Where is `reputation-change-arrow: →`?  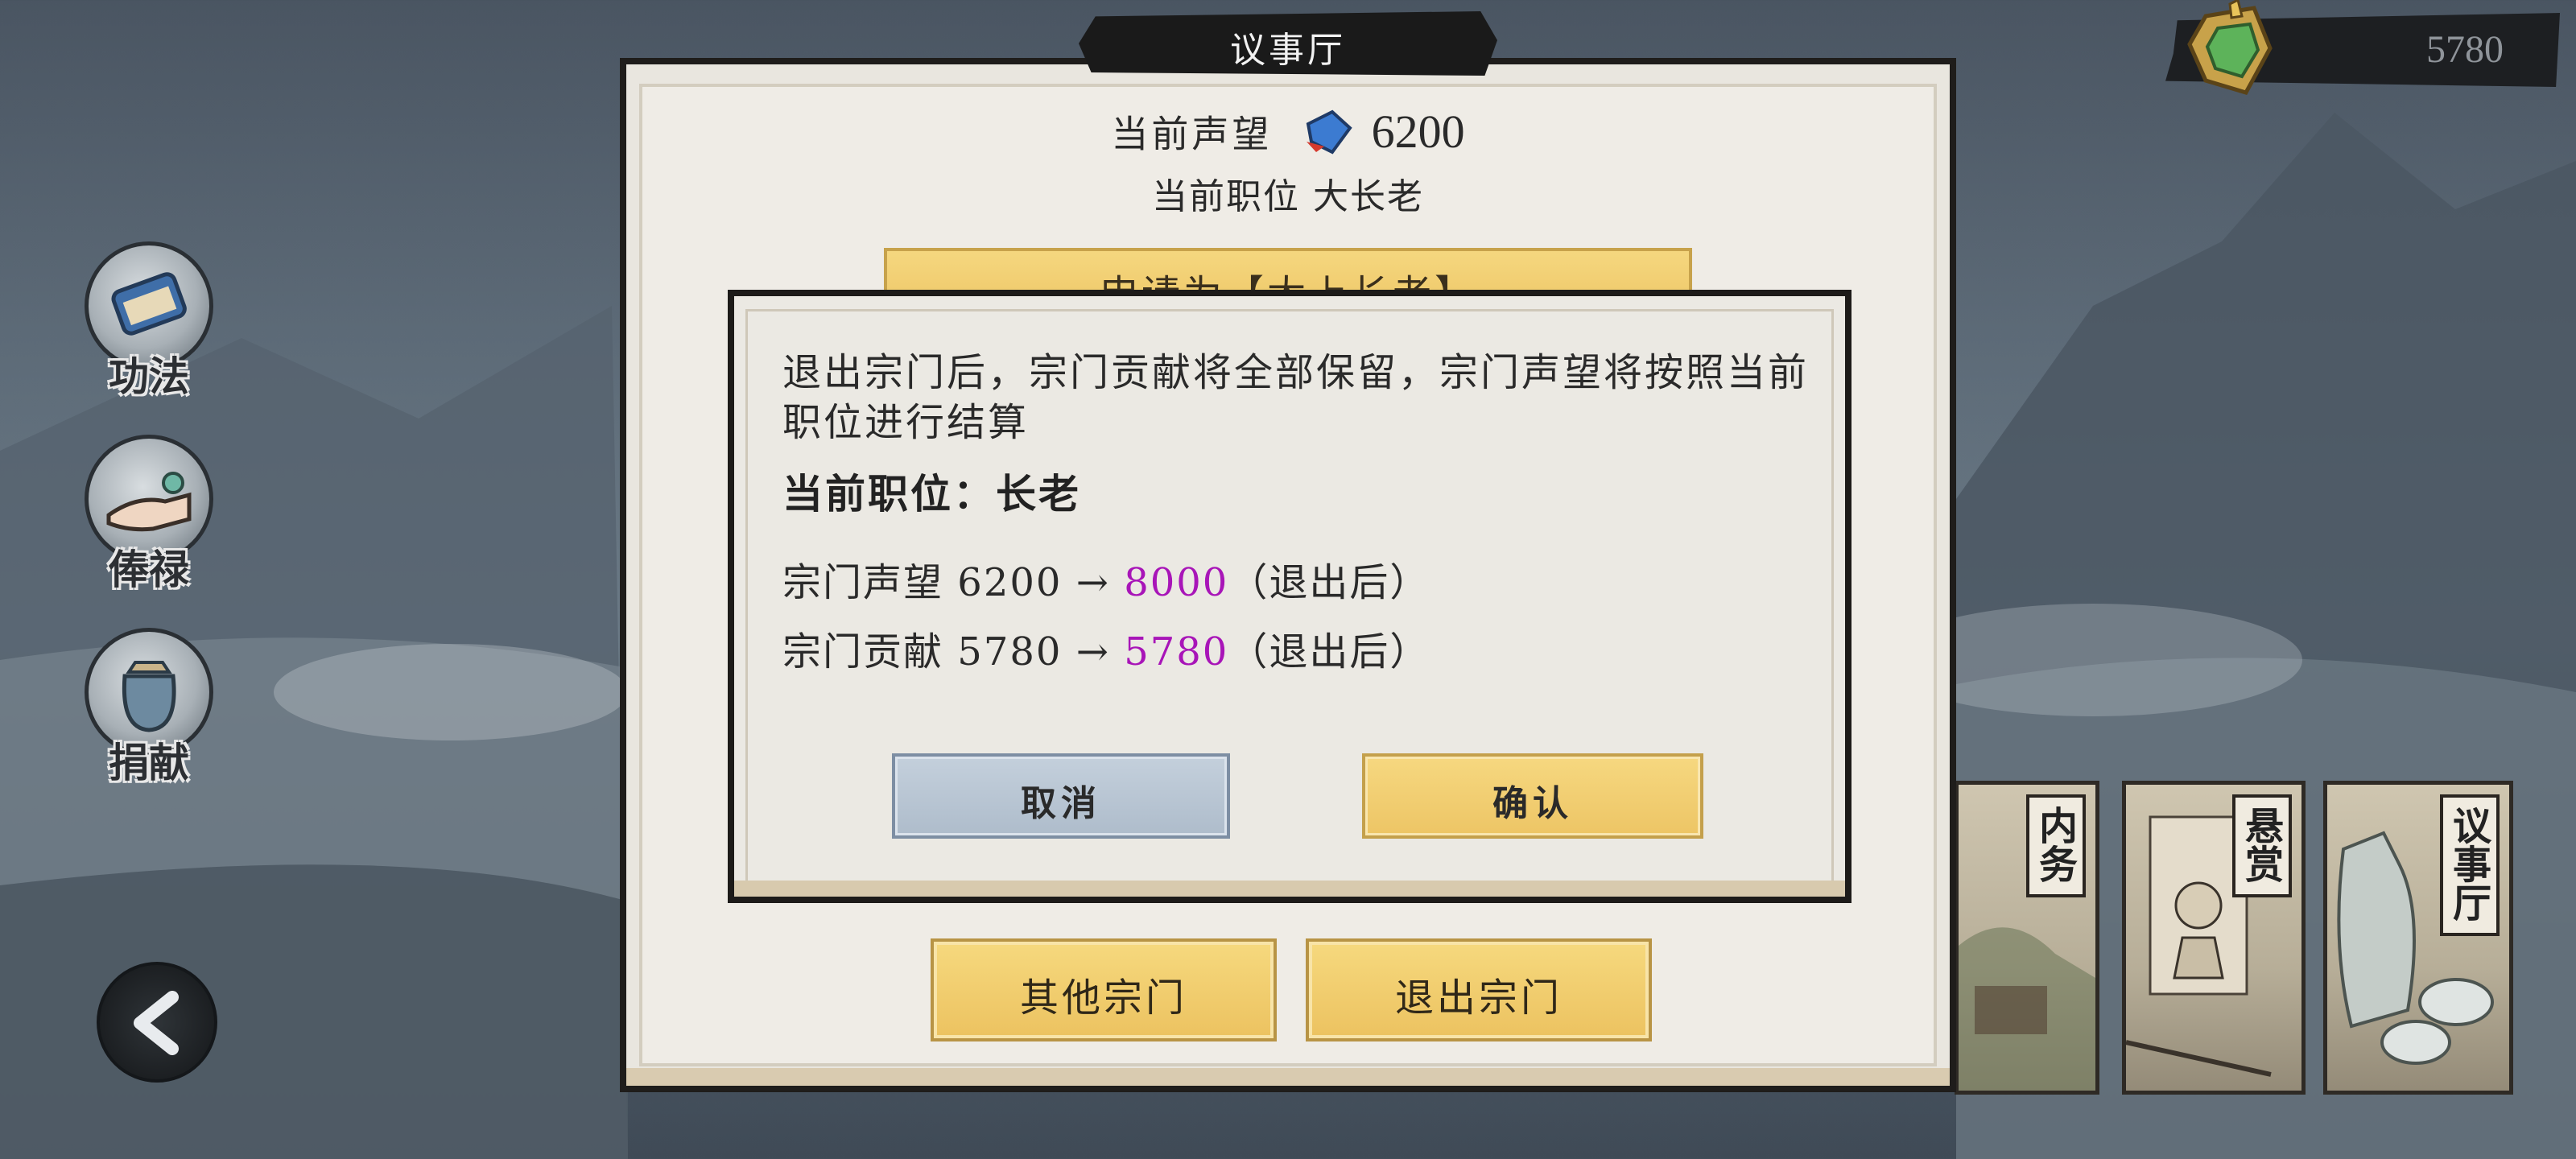 reputation-change-arrow: → is located at coordinates (1092, 582).